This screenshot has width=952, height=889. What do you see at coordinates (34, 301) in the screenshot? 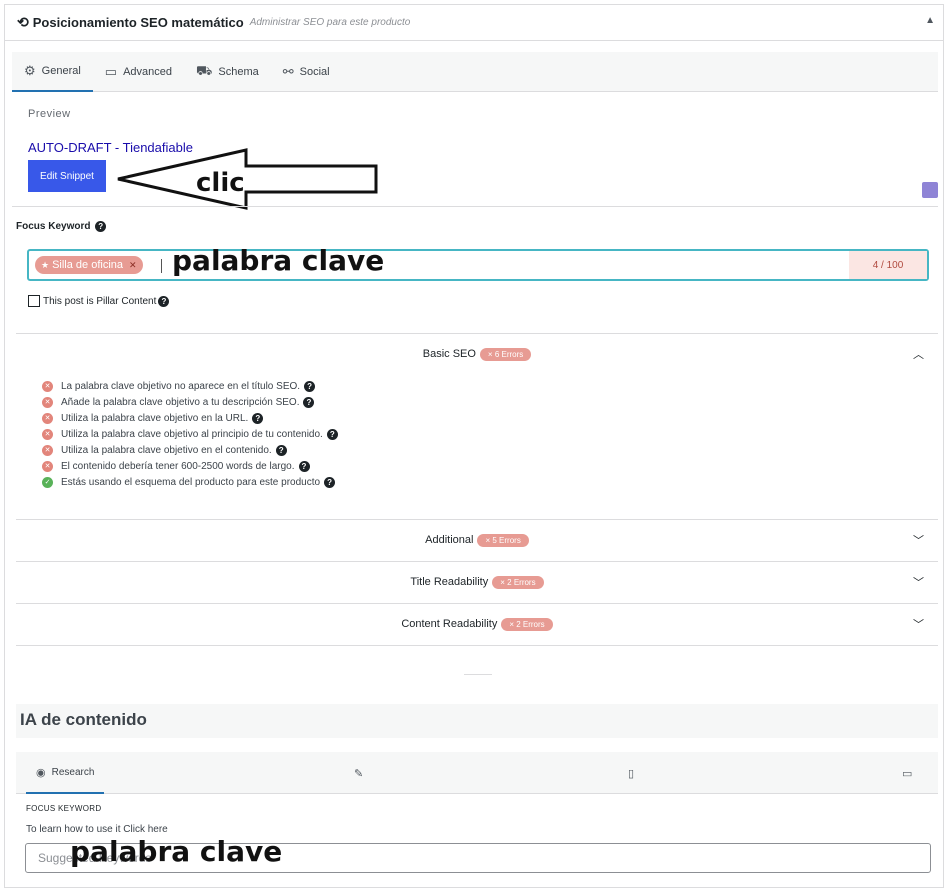
I see `pillar-checkbox` at bounding box center [34, 301].